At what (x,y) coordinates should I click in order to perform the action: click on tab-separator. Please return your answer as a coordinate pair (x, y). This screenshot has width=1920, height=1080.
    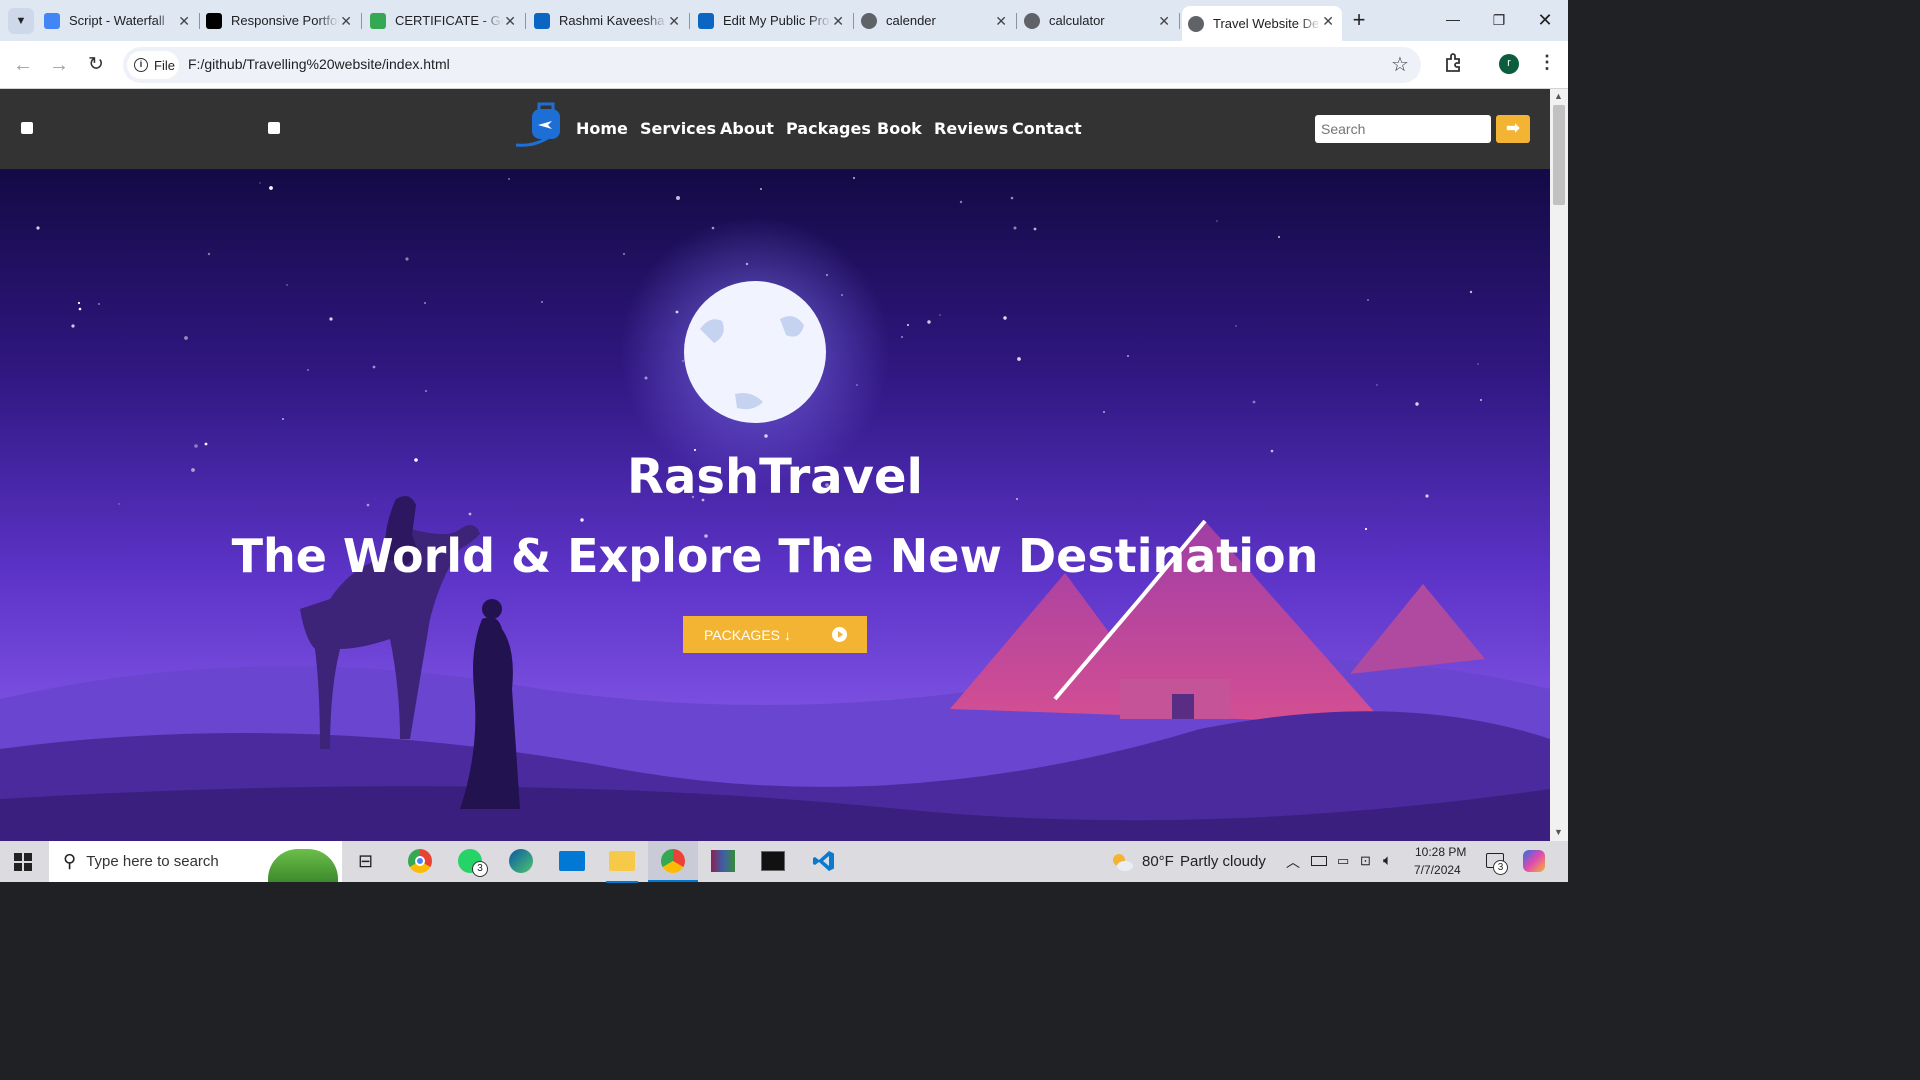
    Looking at the image, I should click on (689, 21).